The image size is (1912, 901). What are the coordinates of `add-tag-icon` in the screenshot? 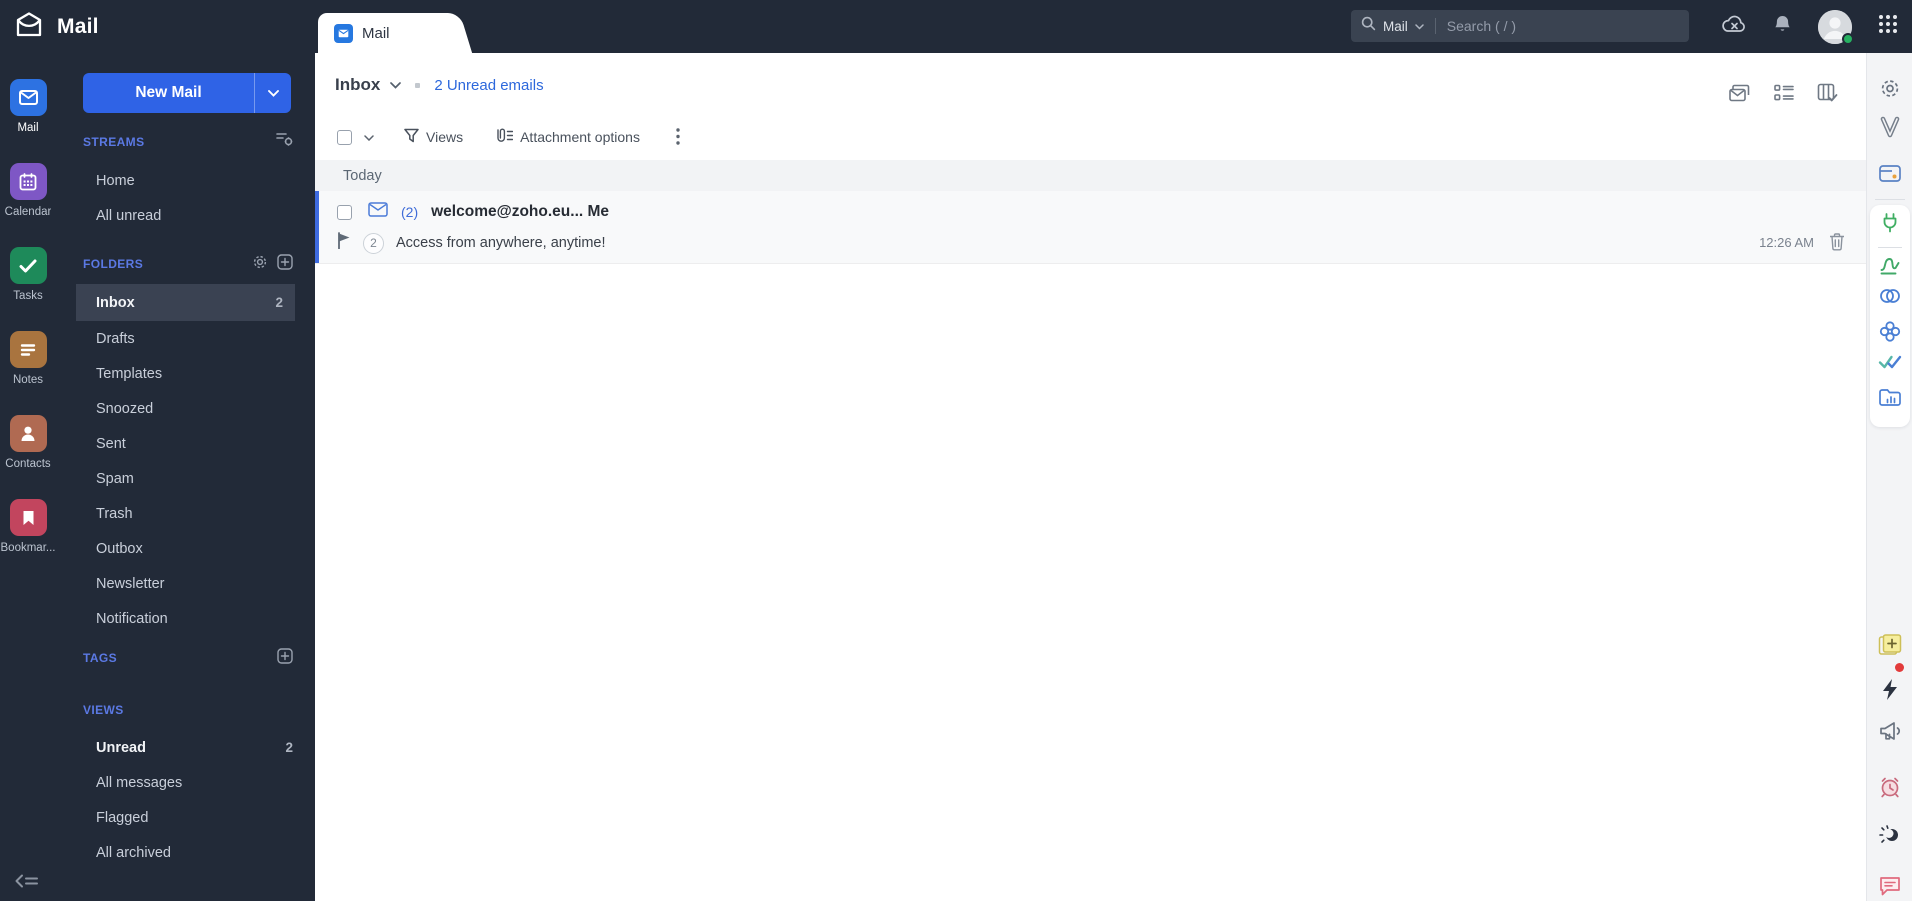 It's located at (285, 658).